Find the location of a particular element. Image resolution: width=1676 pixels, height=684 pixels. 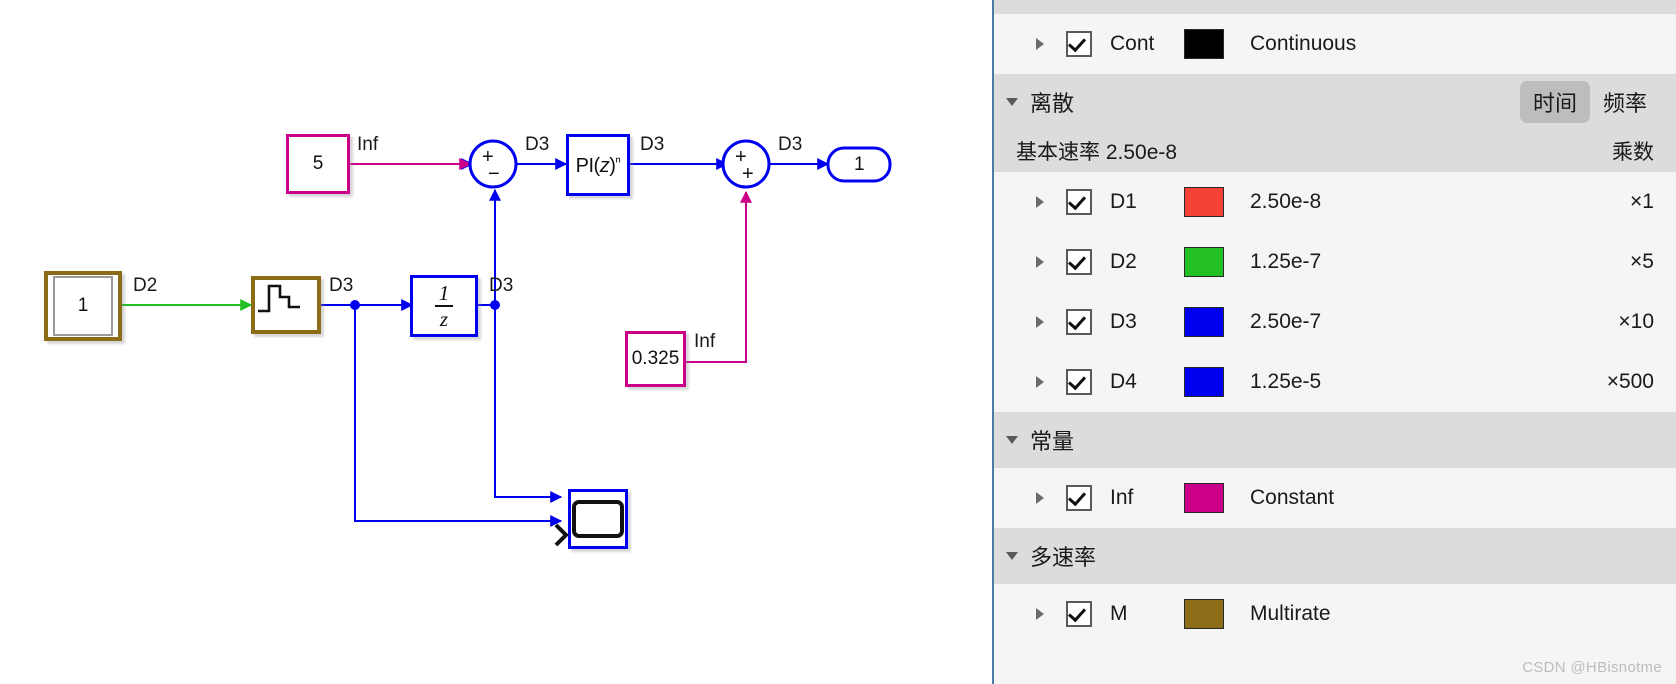

group-title-multirate: 多速率 is located at coordinates (1063, 557).